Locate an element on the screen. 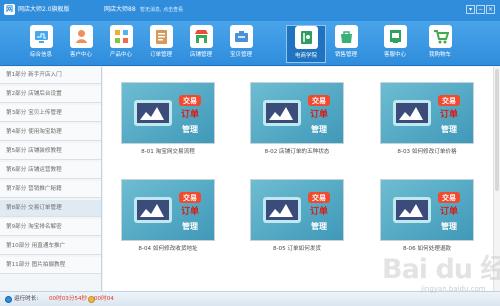 The height and width of the screenshot is (306, 500). toolbar-label: 客服中心 is located at coordinates (394, 55).